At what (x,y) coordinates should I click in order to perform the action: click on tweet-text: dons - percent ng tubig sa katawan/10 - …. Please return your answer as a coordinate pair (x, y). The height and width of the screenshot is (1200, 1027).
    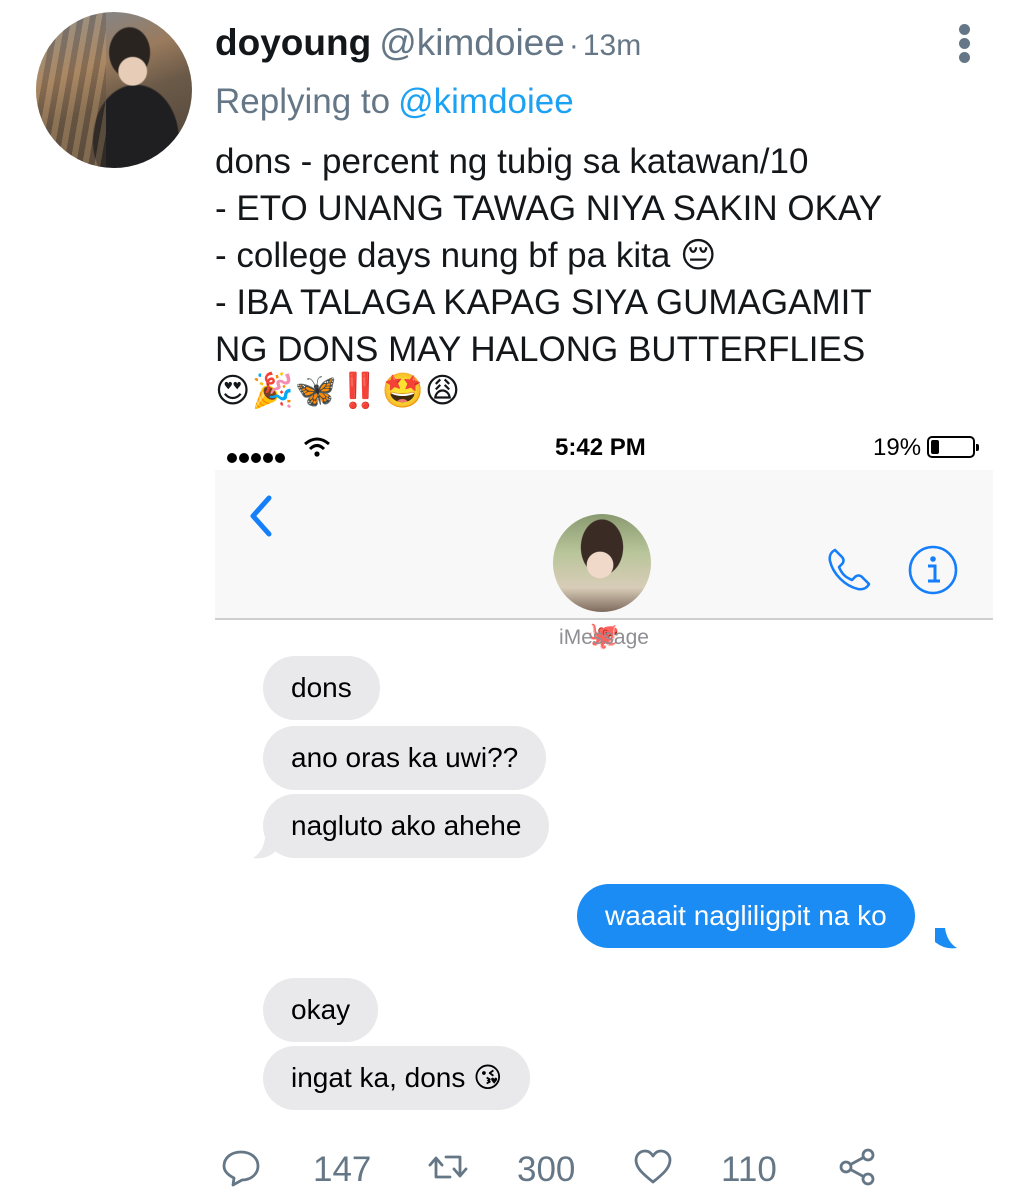
    Looking at the image, I should click on (605, 255).